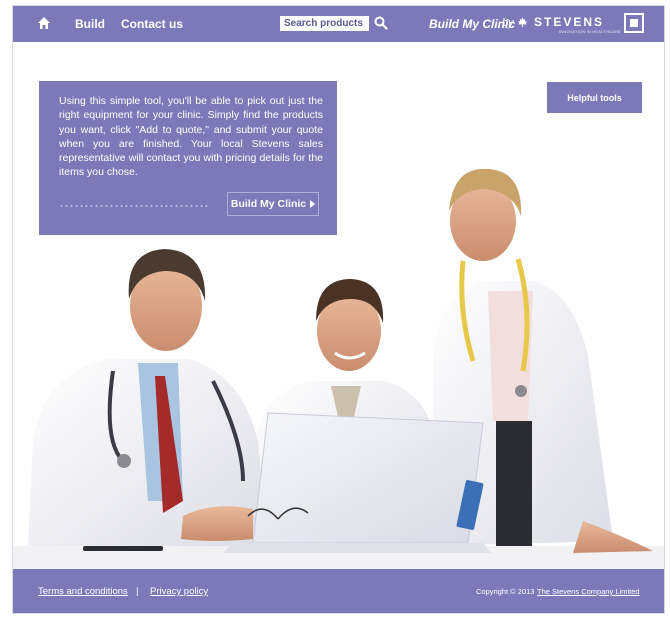 This screenshot has width=670, height=618. Describe the element at coordinates (179, 591) in the screenshot. I see `privacy-link: Privacy policy` at that location.